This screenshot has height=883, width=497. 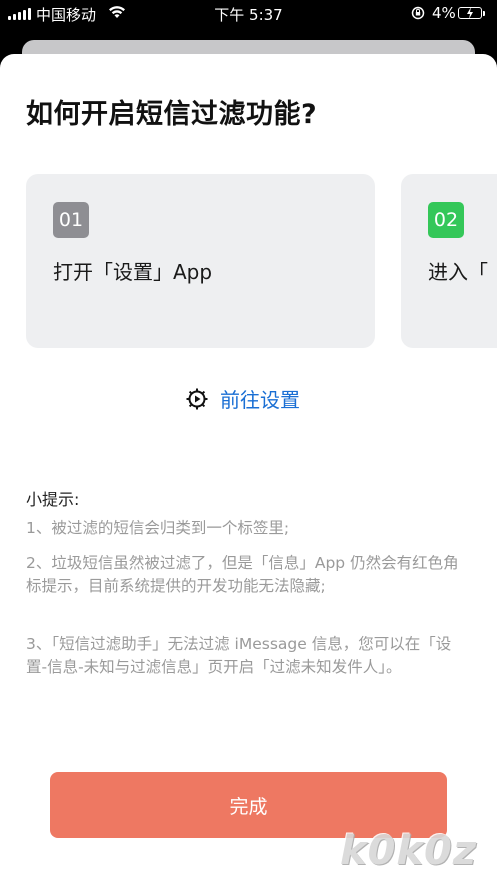 I want to click on step-card-2: 02 进入「, so click(x=449, y=261).